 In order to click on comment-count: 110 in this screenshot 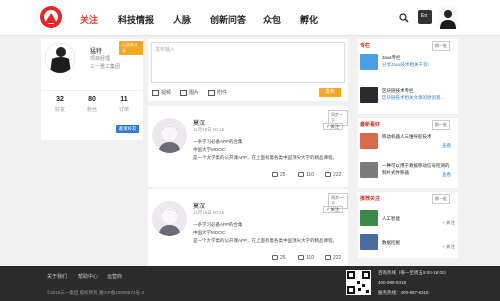, I will do `click(310, 258)`.